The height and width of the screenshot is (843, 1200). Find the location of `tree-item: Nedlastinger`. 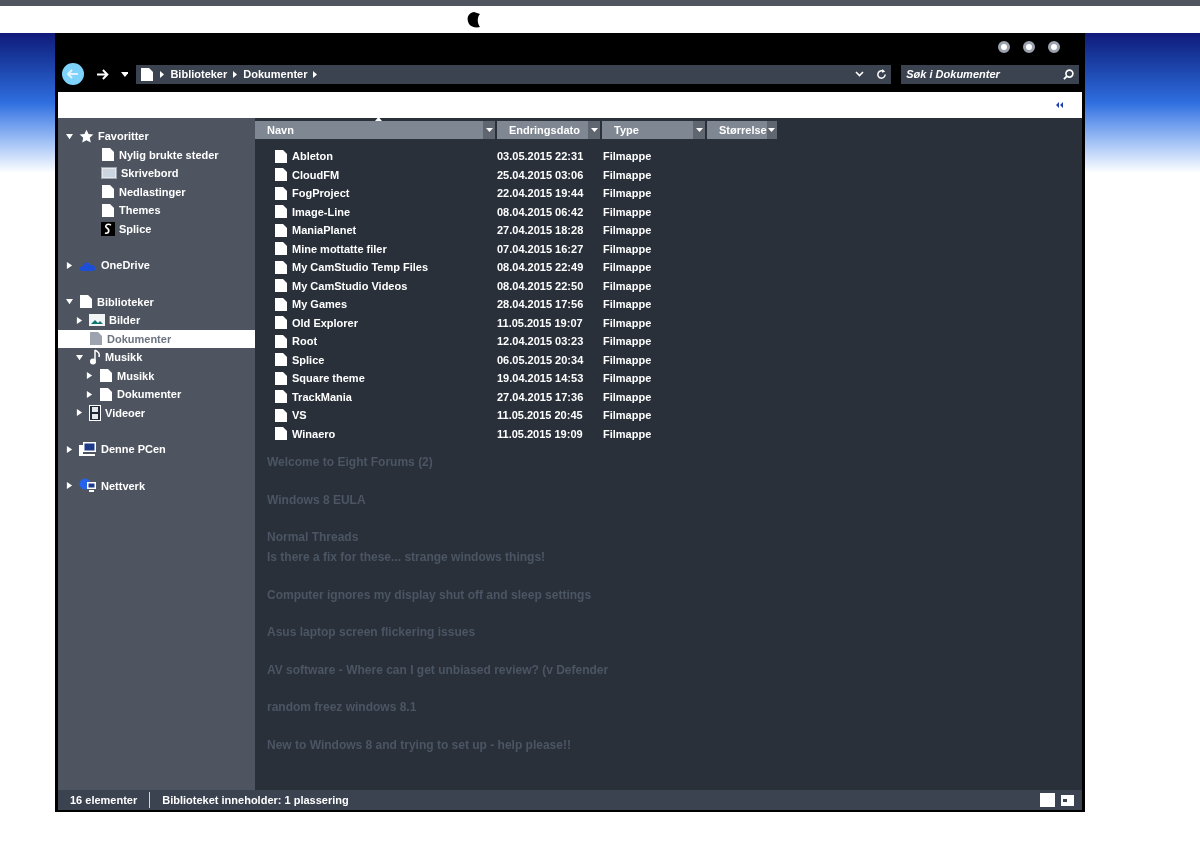

tree-item: Nedlastinger is located at coordinates (162, 191).